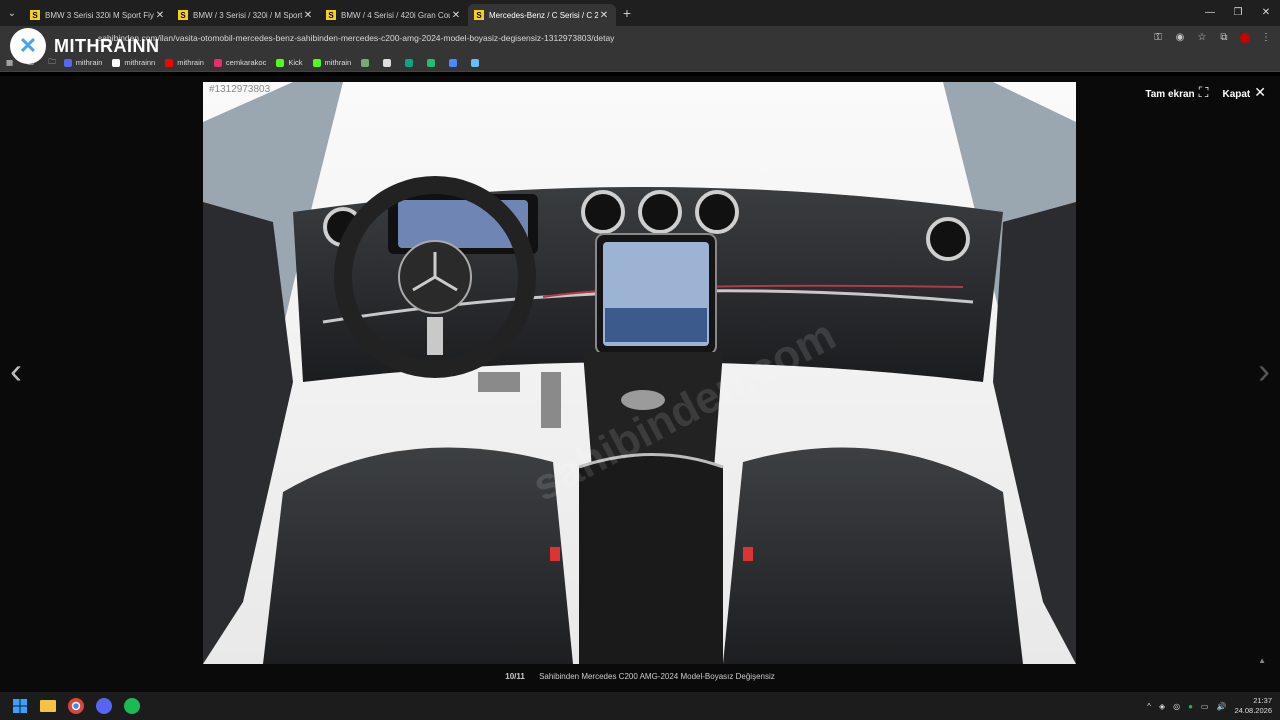 The height and width of the screenshot is (720, 1280). I want to click on extensions-icon: ⧉, so click(1224, 37).